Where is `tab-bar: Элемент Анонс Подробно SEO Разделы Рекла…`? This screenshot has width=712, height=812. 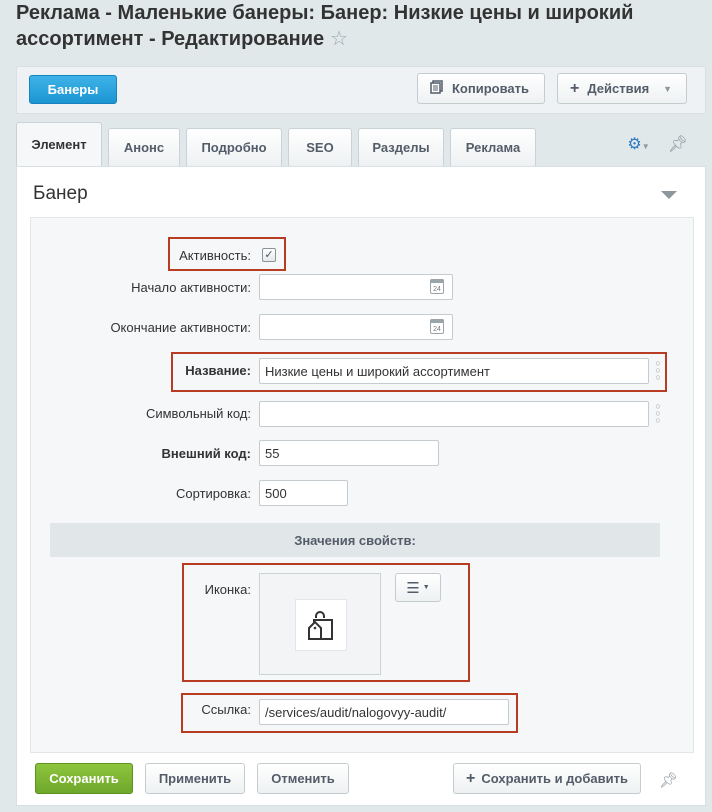
tab-bar: Элемент Анонс Подробно SEO Разделы Рекла… is located at coordinates (361, 144).